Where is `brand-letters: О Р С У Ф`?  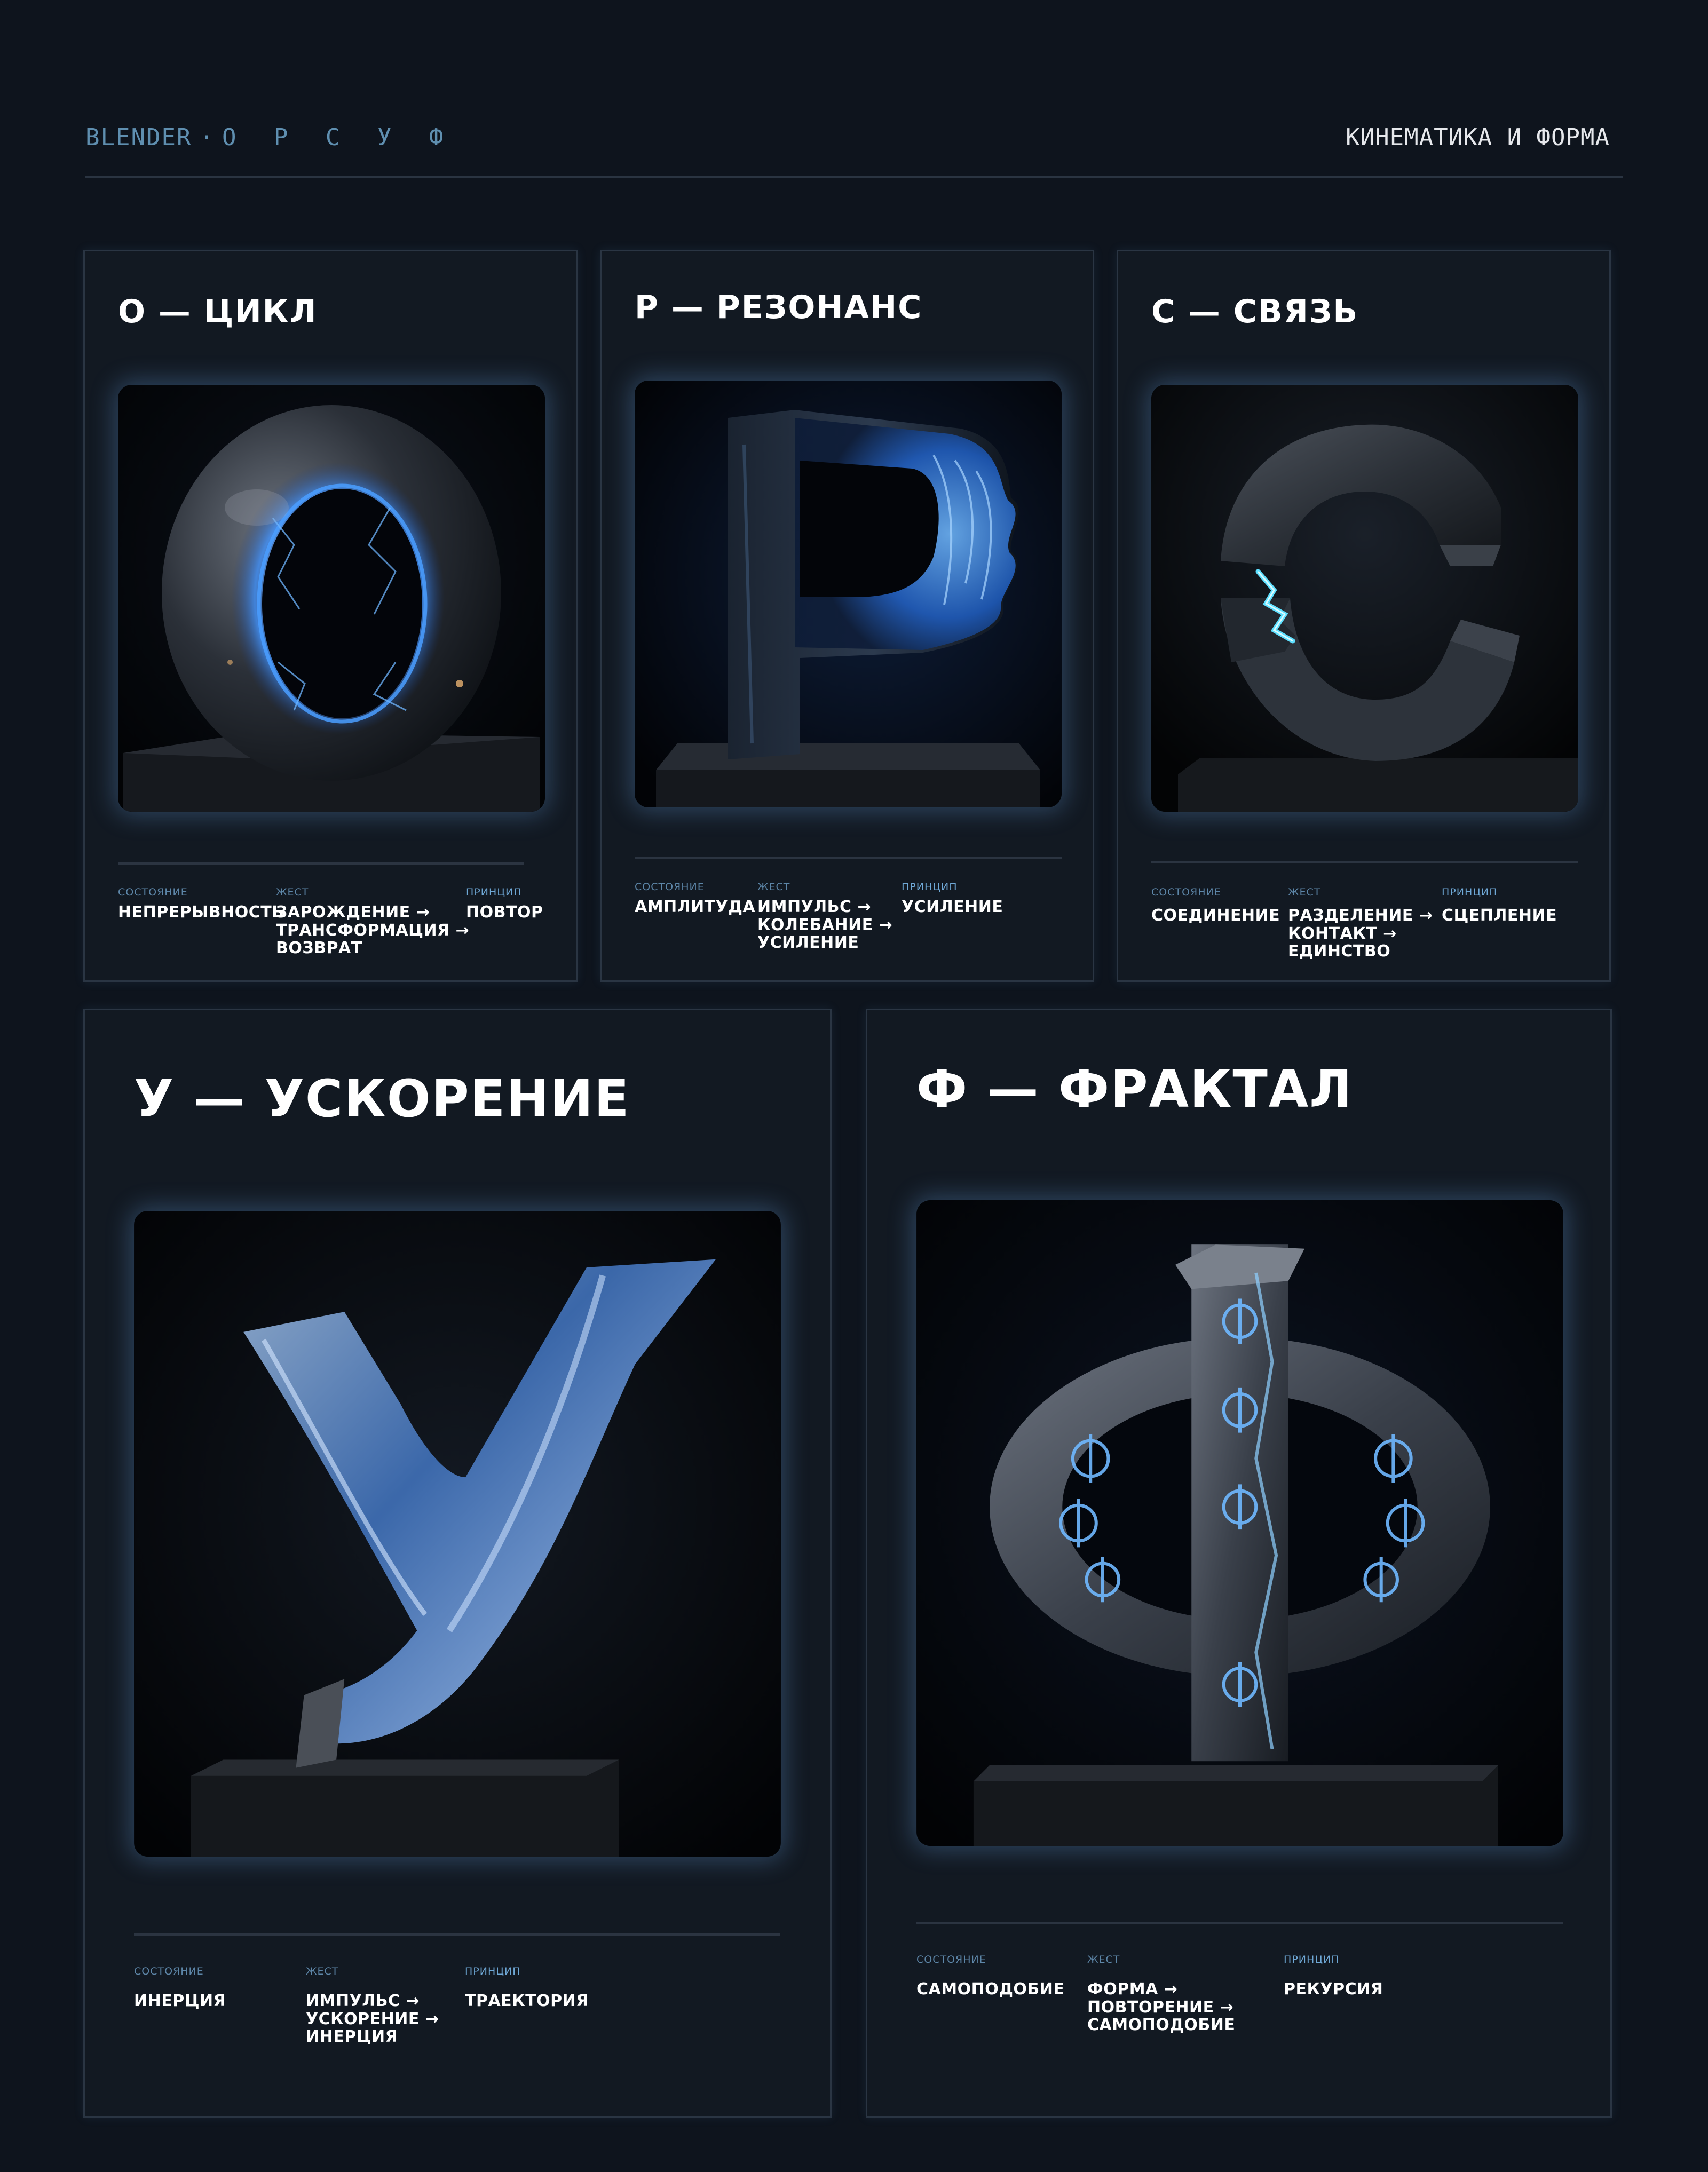
brand-letters: О Р С У Ф is located at coordinates (338, 137).